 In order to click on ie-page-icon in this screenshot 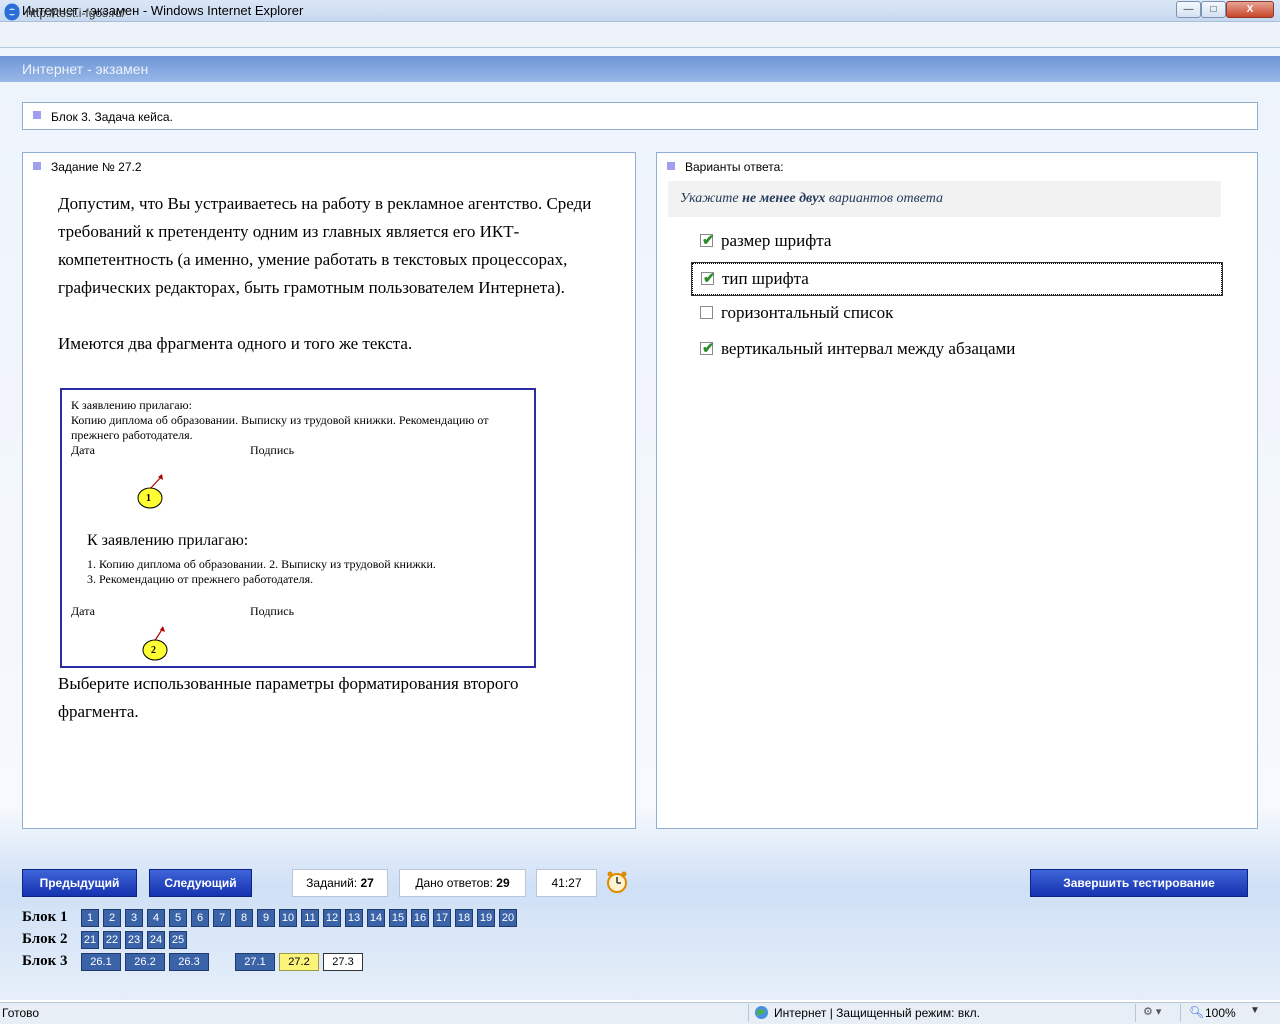, I will do `click(12, 13)`.